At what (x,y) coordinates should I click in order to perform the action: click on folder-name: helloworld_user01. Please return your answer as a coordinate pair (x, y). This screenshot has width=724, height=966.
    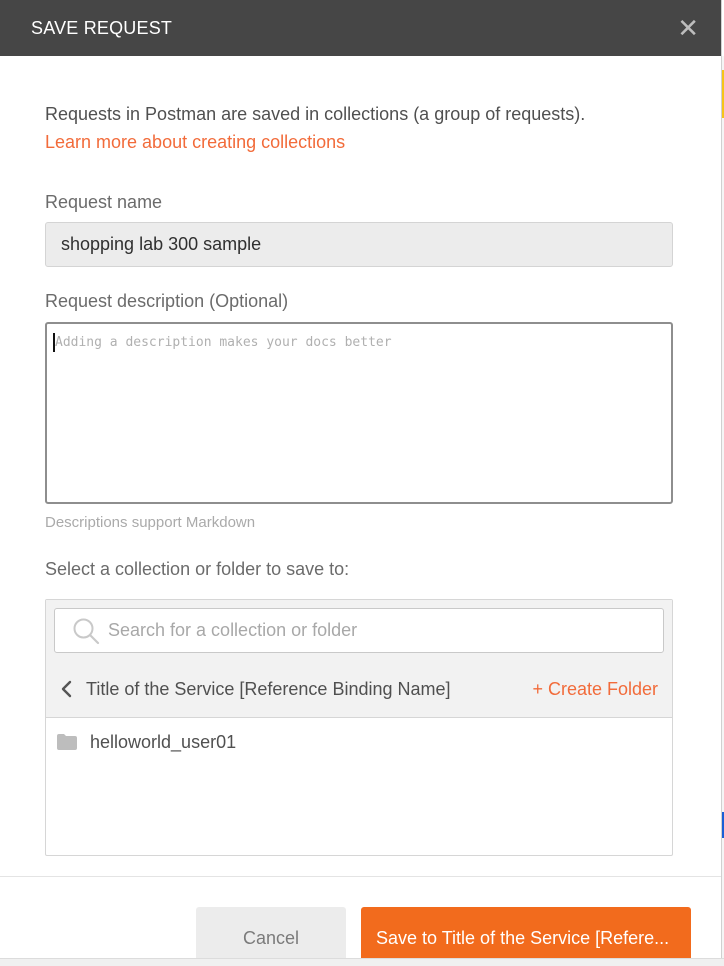
    Looking at the image, I should click on (163, 741).